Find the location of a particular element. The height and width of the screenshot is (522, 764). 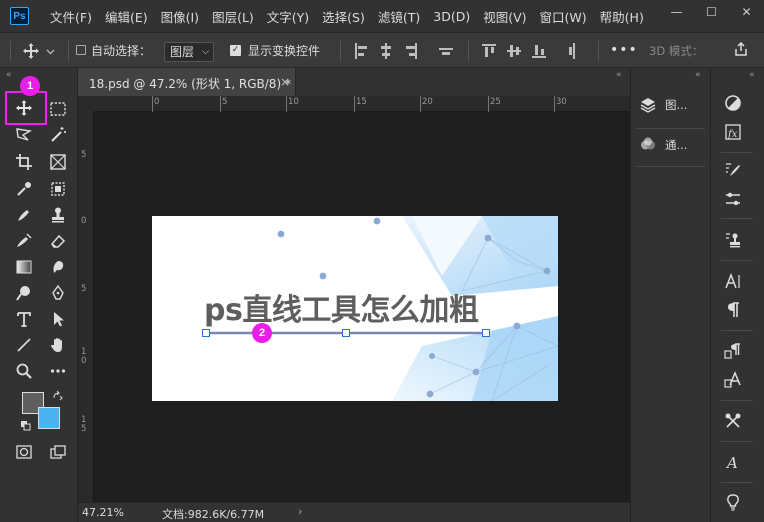

menu-image: 图像(I) is located at coordinates (180, 16).